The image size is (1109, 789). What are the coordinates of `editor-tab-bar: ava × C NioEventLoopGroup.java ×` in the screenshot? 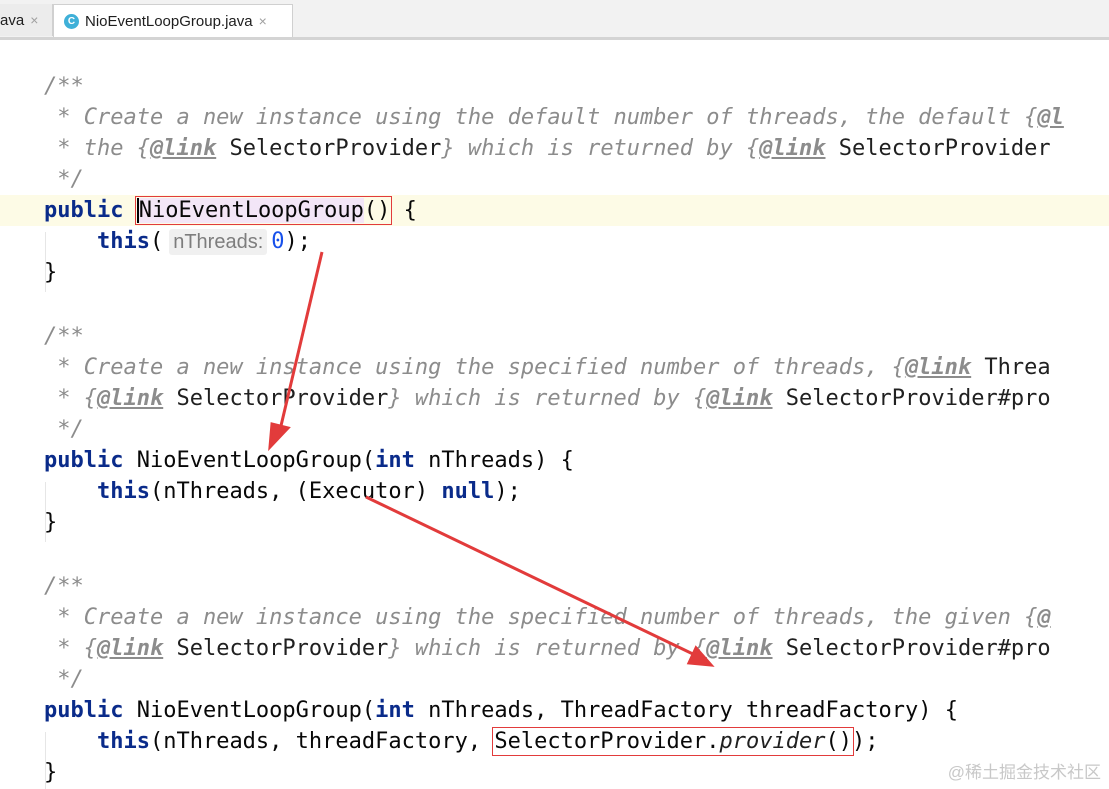 It's located at (554, 20).